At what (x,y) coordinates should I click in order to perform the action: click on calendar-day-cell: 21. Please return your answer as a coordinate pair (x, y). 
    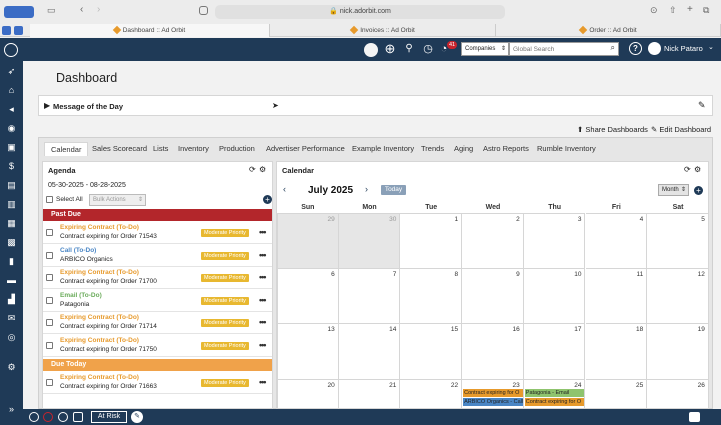
    Looking at the image, I should click on (369, 394).